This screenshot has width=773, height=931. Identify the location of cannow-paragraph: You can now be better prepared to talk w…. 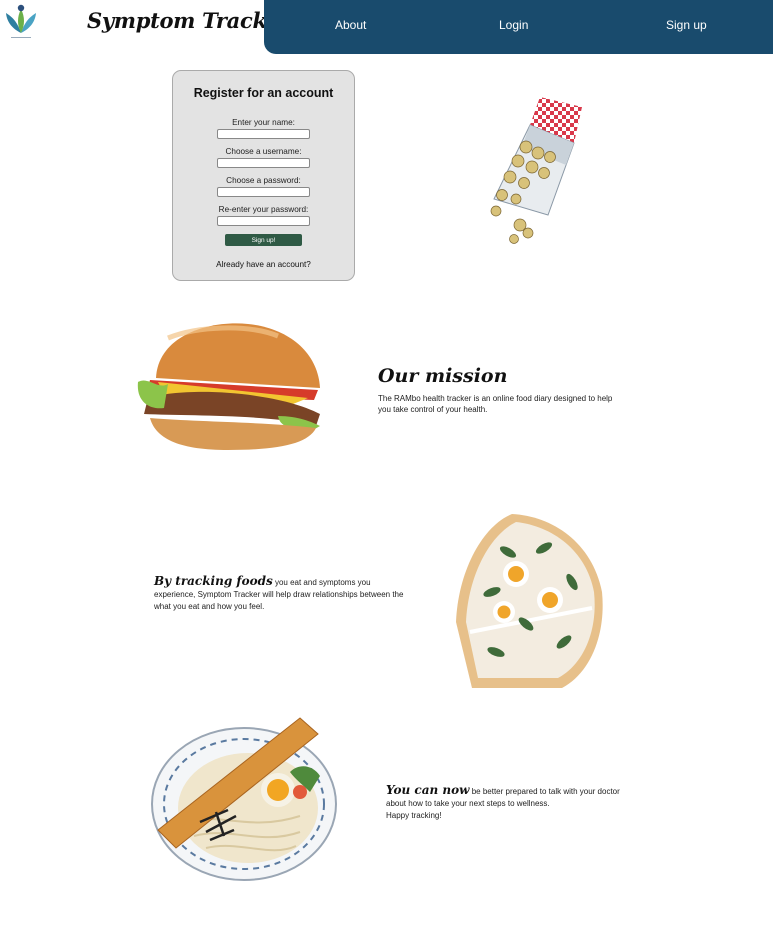
(514, 803).